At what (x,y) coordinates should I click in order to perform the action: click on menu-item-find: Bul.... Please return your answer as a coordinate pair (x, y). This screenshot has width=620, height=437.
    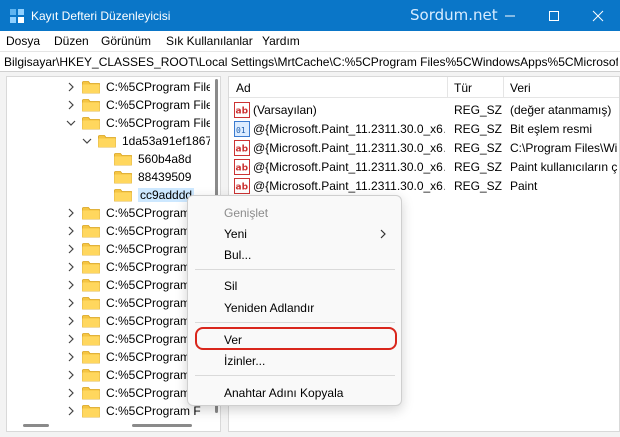
    Looking at the image, I should click on (237, 255).